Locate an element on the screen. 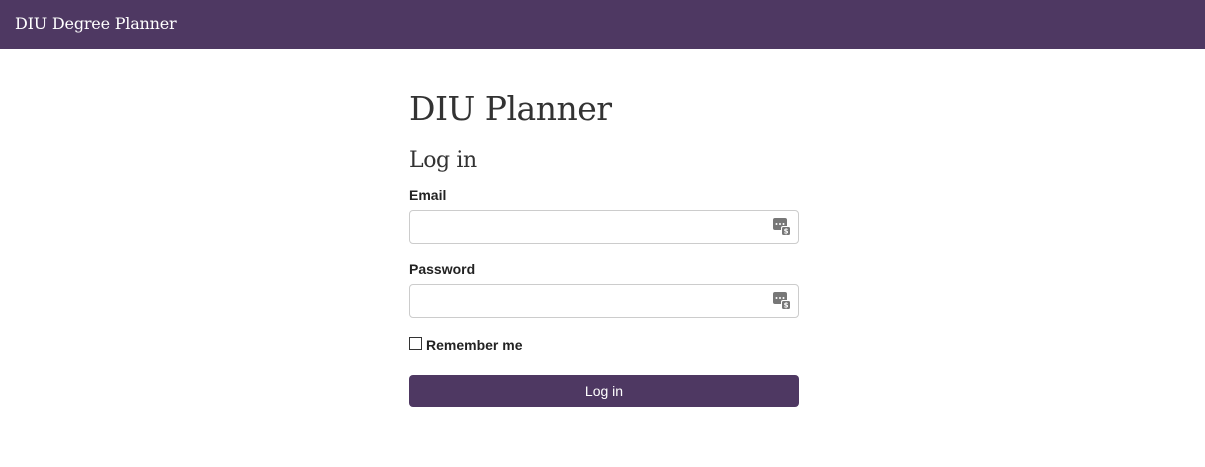 Image resolution: width=1205 pixels, height=467 pixels. login-heading: Log in is located at coordinates (443, 160).